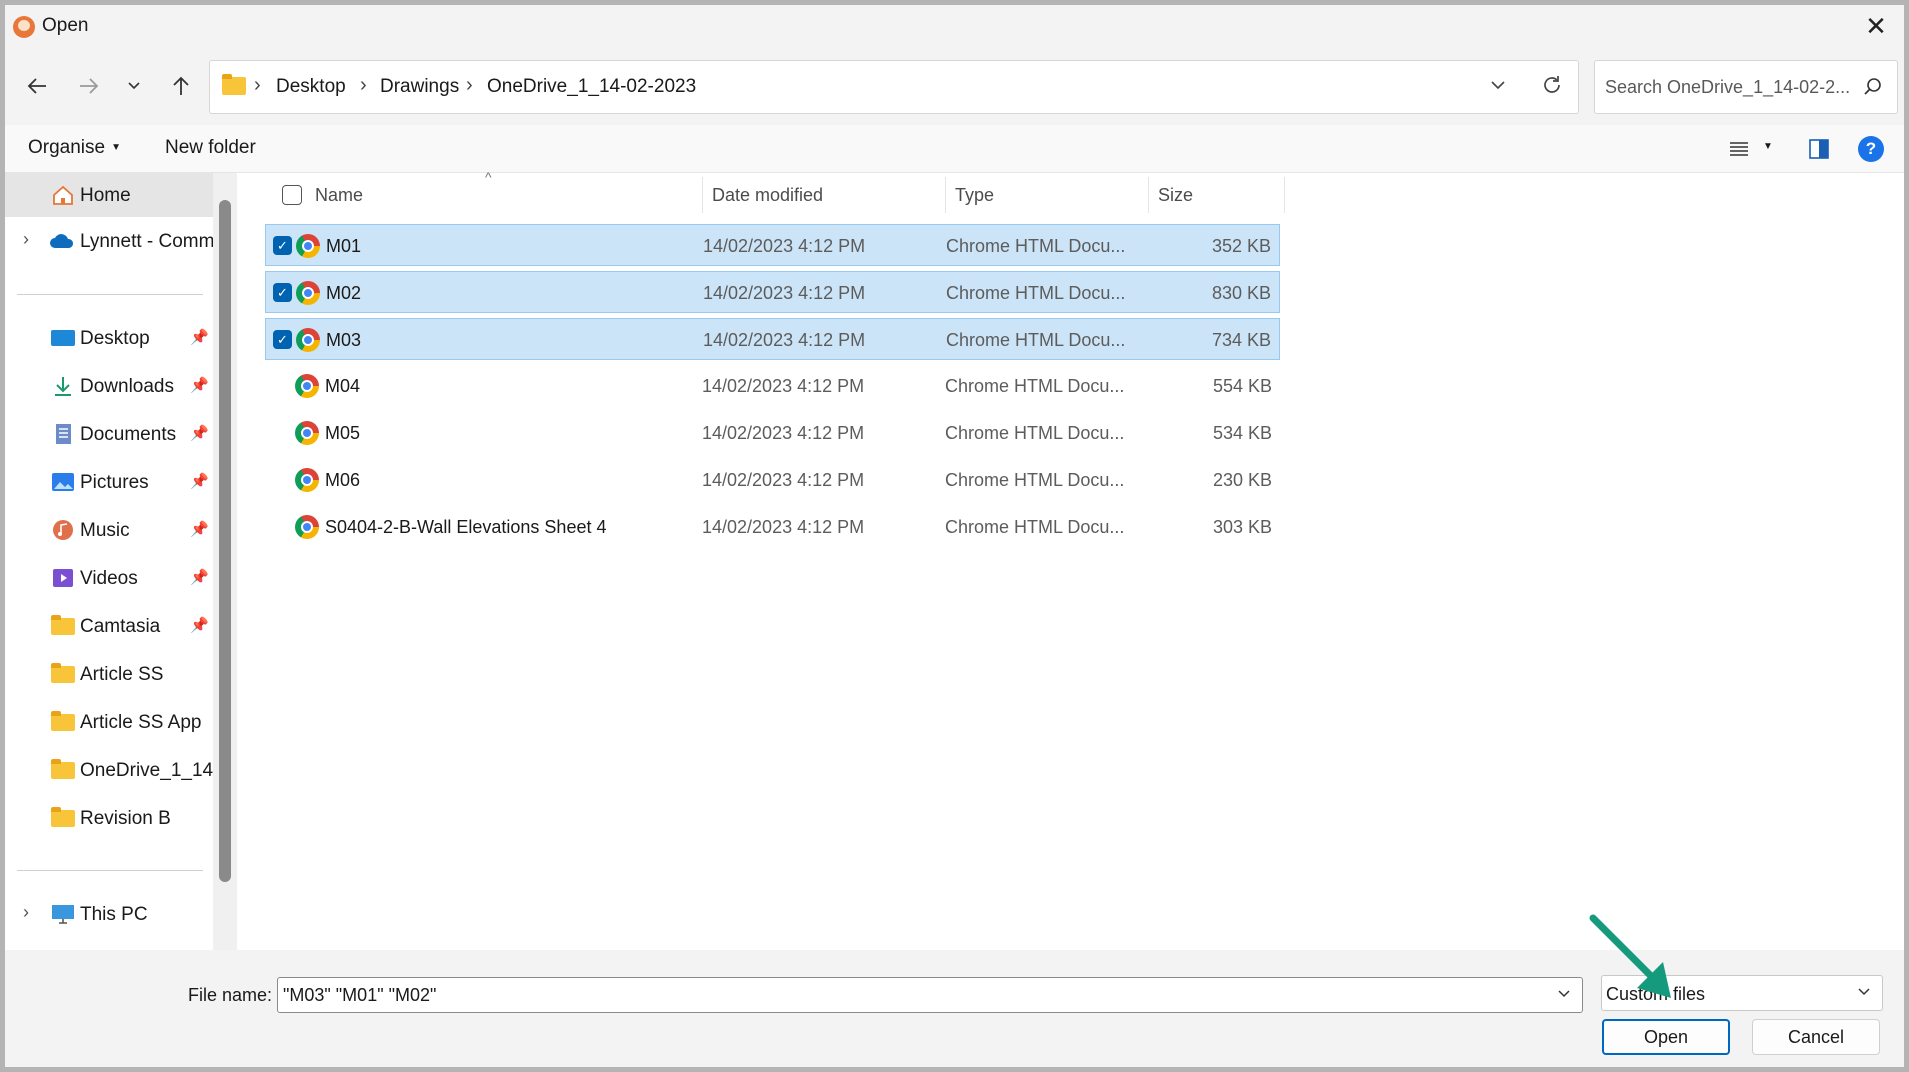 The height and width of the screenshot is (1072, 1909). What do you see at coordinates (292, 195) in the screenshot?
I see `select-all-checkbox` at bounding box center [292, 195].